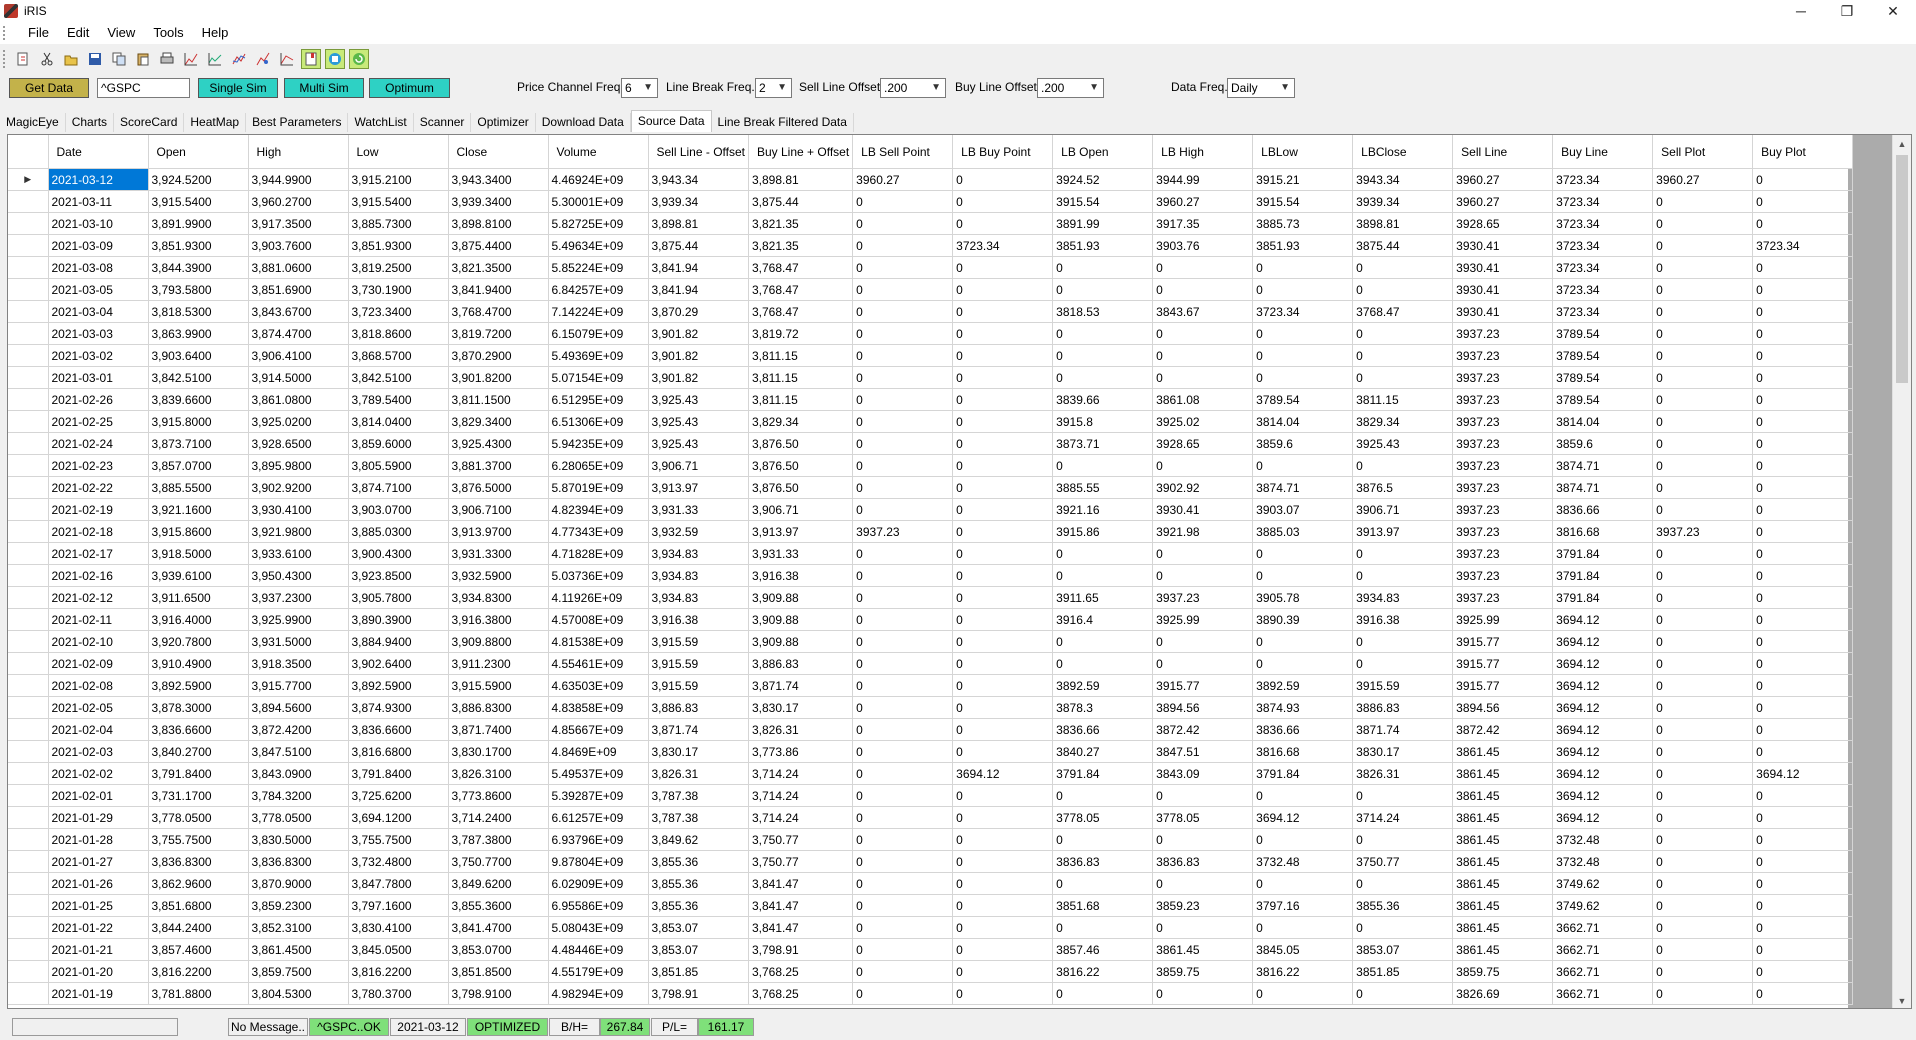 Image resolution: width=1916 pixels, height=1040 pixels. Describe the element at coordinates (698, 641) in the screenshot. I see `table-cell: 3,915.59` at that location.